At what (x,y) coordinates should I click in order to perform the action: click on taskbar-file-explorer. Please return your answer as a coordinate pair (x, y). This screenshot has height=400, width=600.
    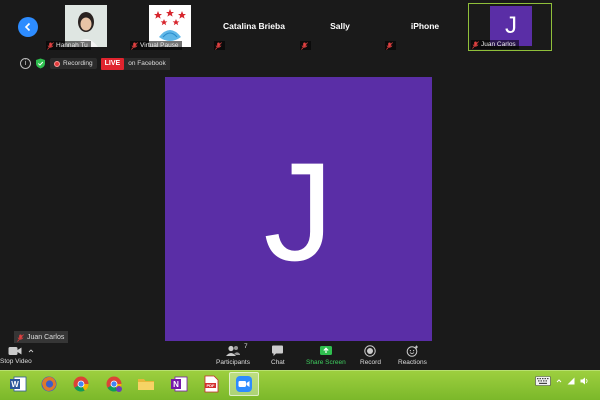
    Looking at the image, I should click on (146, 384).